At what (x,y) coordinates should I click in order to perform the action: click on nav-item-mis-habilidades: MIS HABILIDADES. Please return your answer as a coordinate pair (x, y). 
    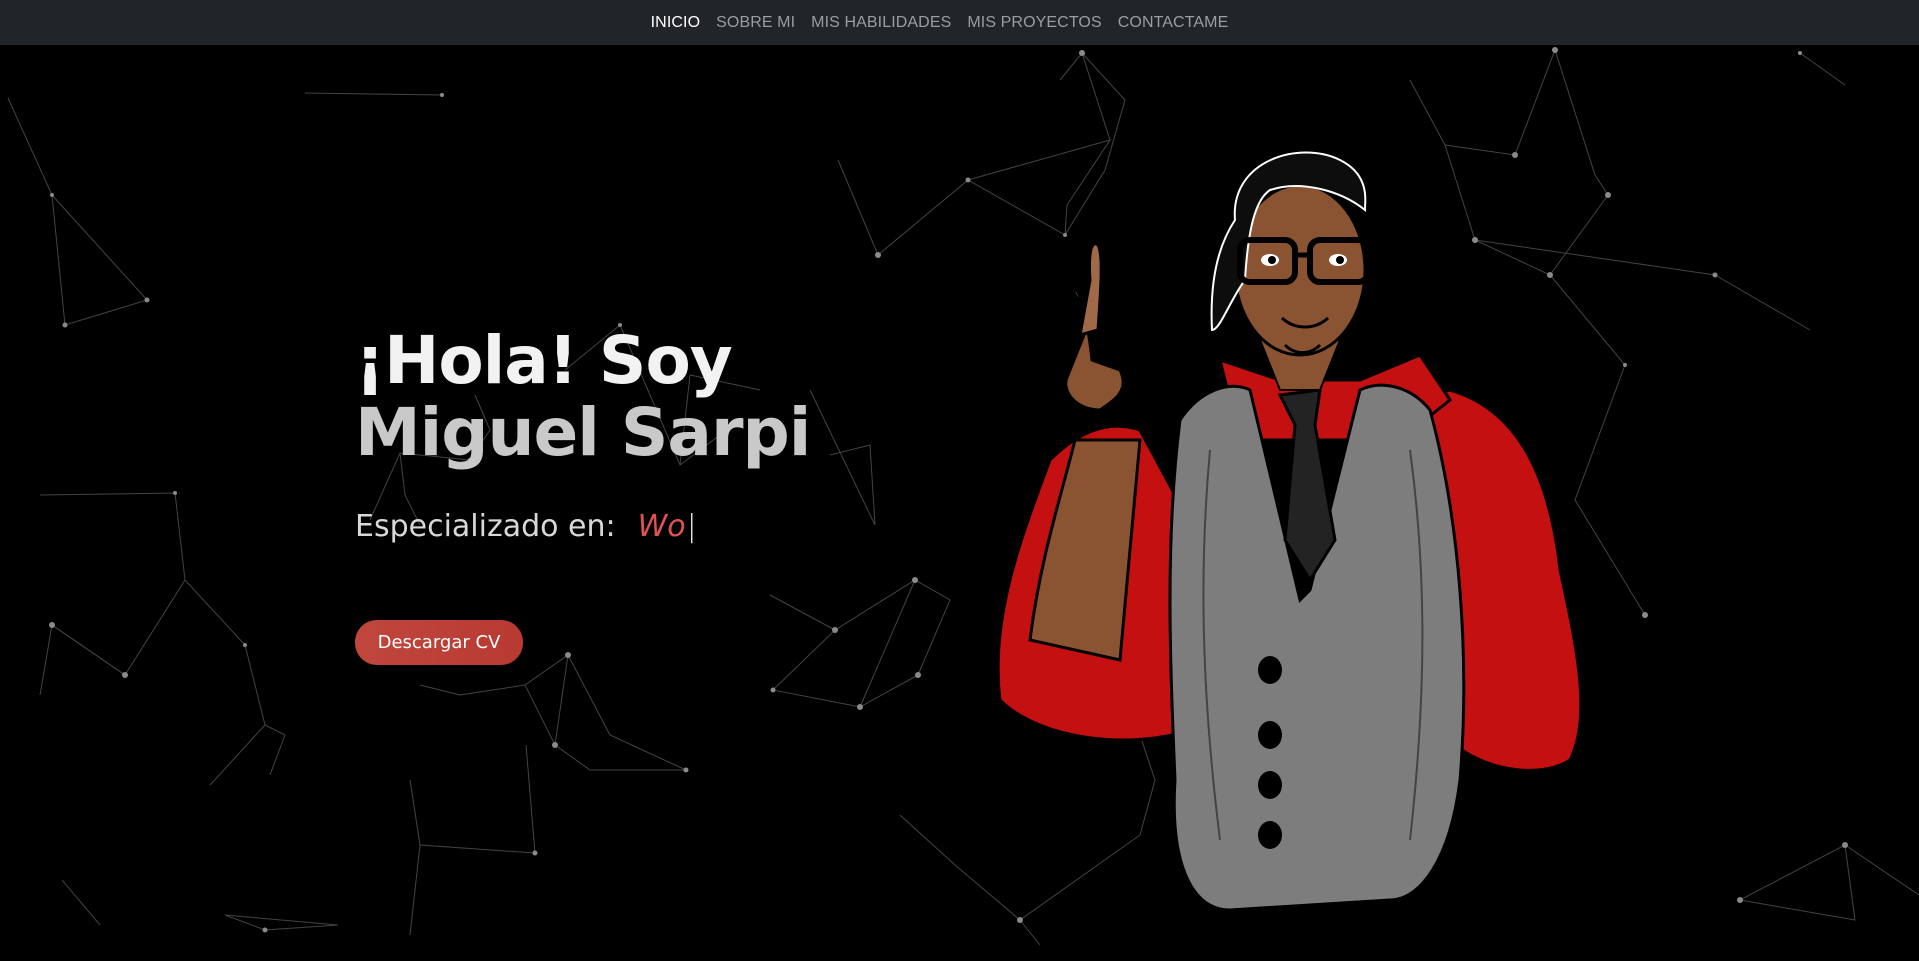
    Looking at the image, I should click on (881, 22).